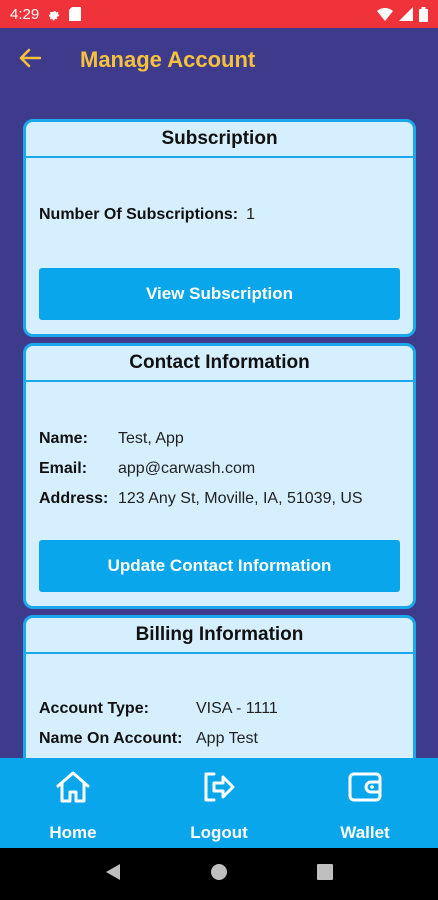 The image size is (438, 900). I want to click on nav-home-icon, so click(219, 874).